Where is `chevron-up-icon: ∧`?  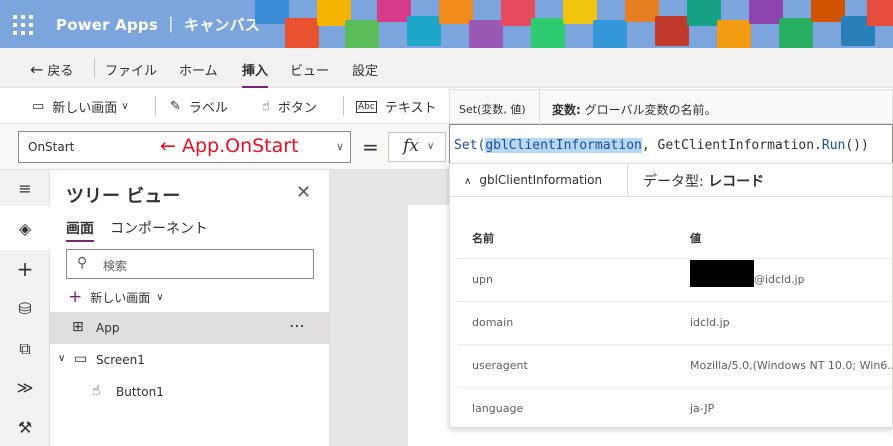
chevron-up-icon: ∧ is located at coordinates (468, 181).